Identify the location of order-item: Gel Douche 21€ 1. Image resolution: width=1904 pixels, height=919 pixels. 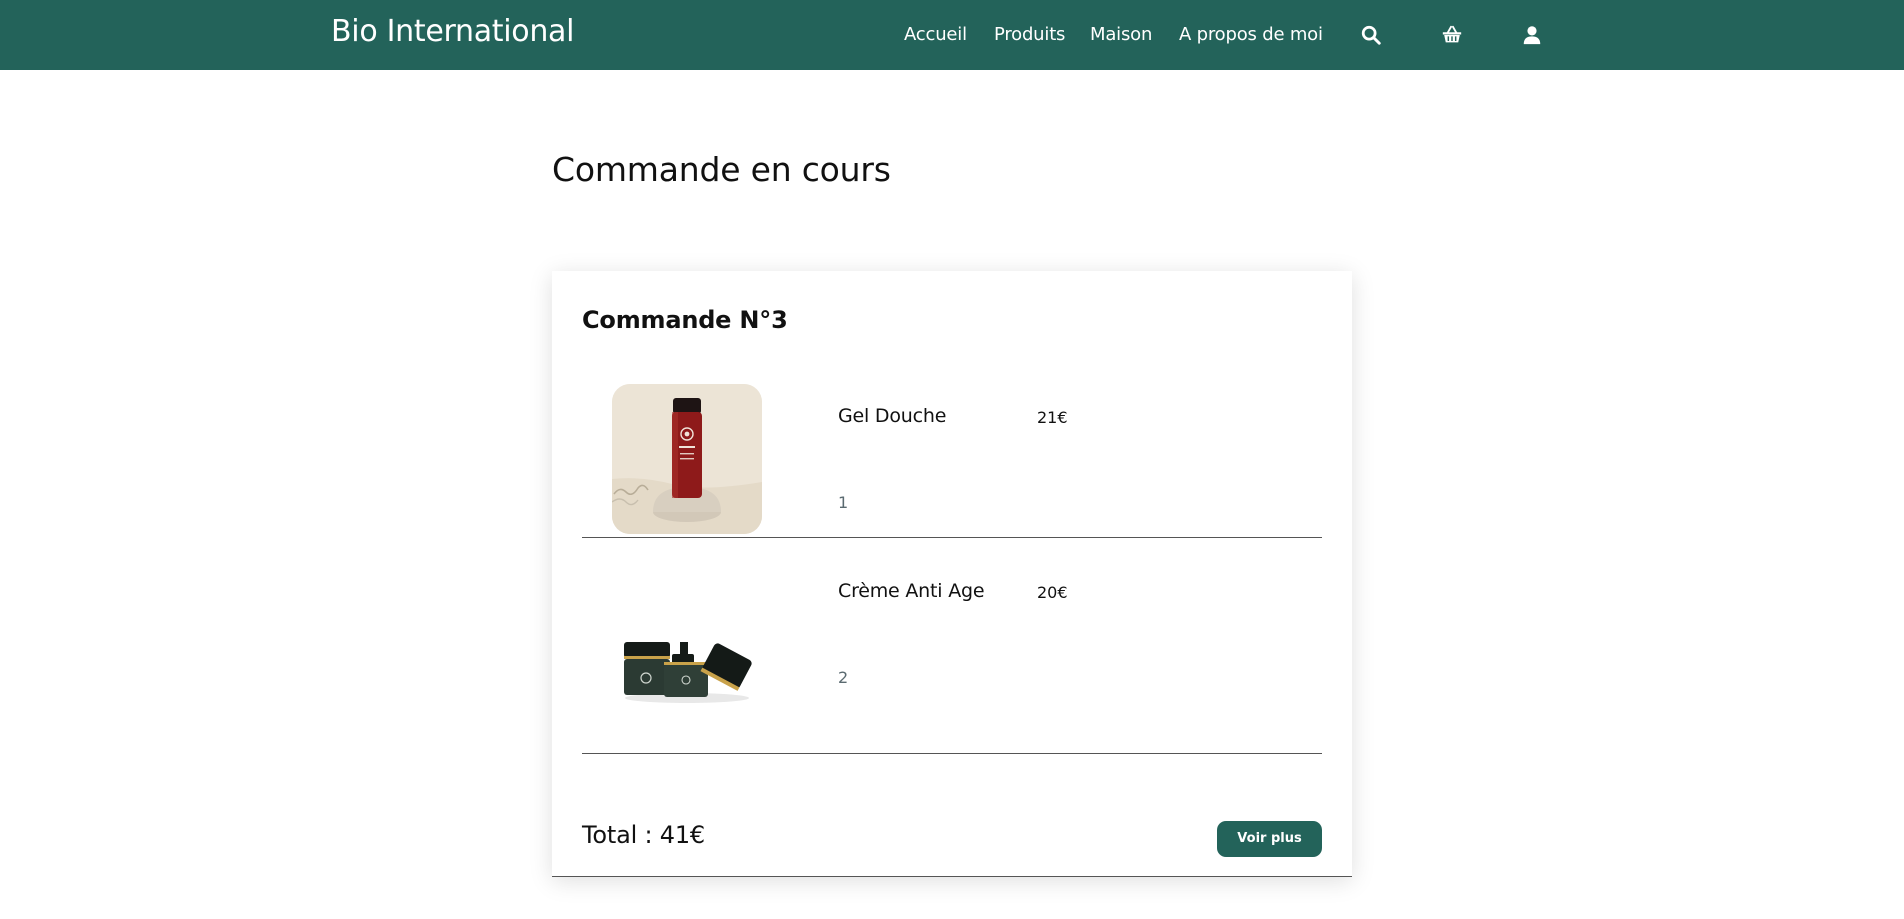
(952, 449).